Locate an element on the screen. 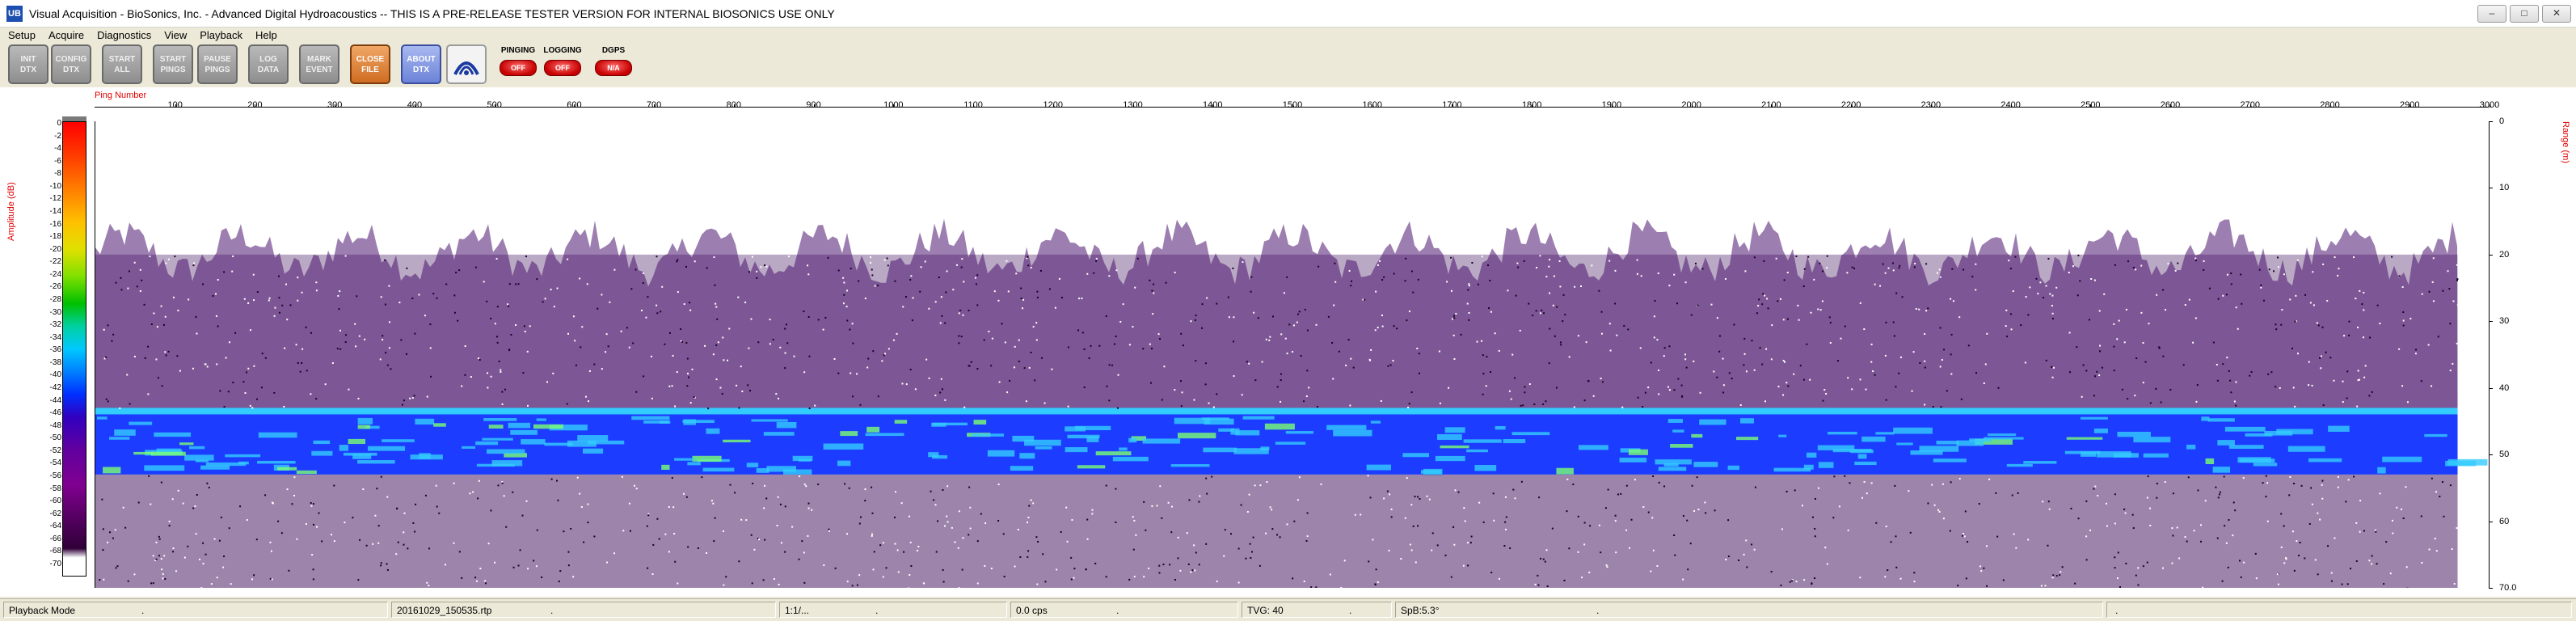  amplitude-tick-label: -4 is located at coordinates (57, 149).